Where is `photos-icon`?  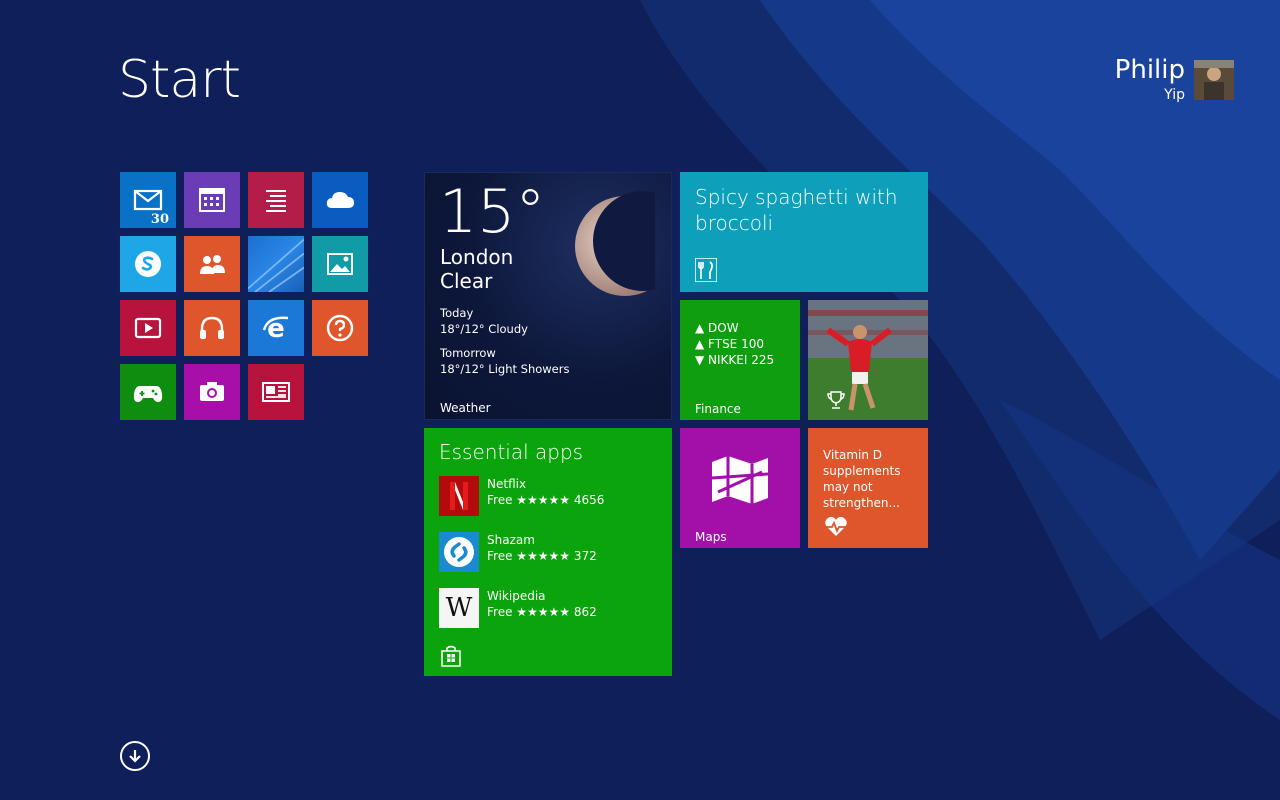 photos-icon is located at coordinates (340, 264).